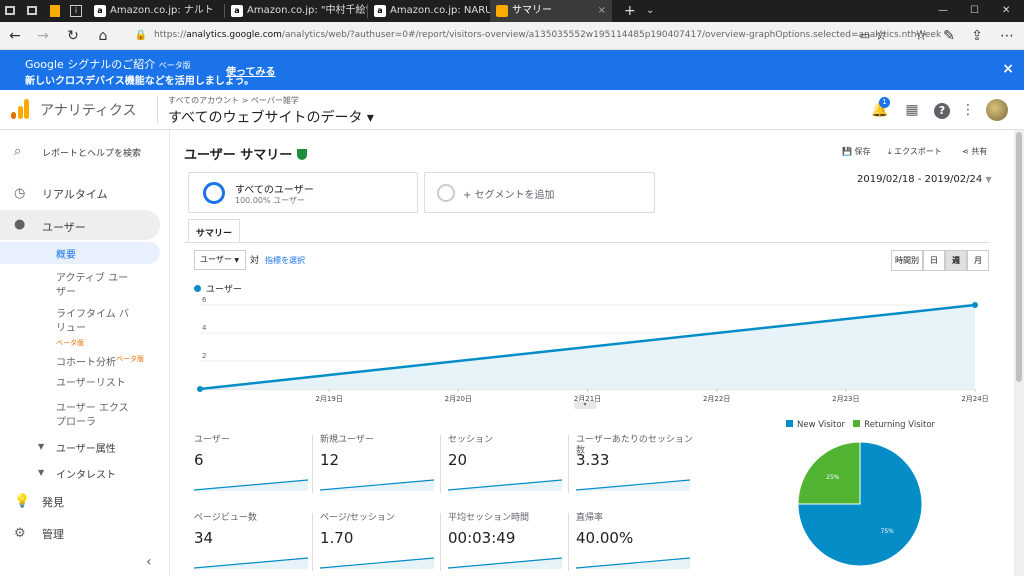  I want to click on sidebar-item-label: リアルタイム, so click(75, 194).